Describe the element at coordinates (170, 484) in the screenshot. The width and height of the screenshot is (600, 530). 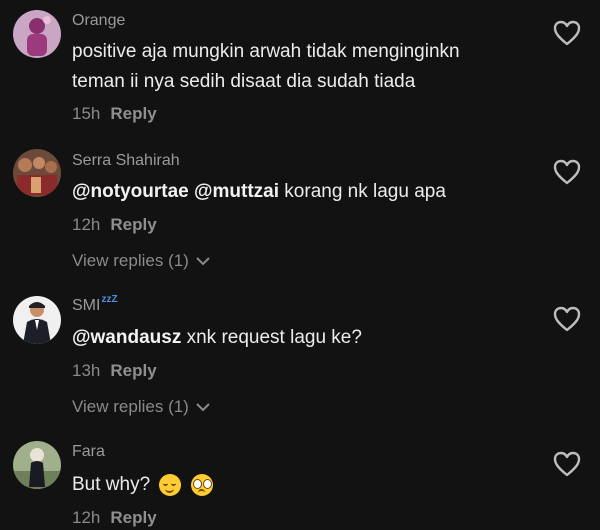
I see `relieved-face-emoji` at that location.